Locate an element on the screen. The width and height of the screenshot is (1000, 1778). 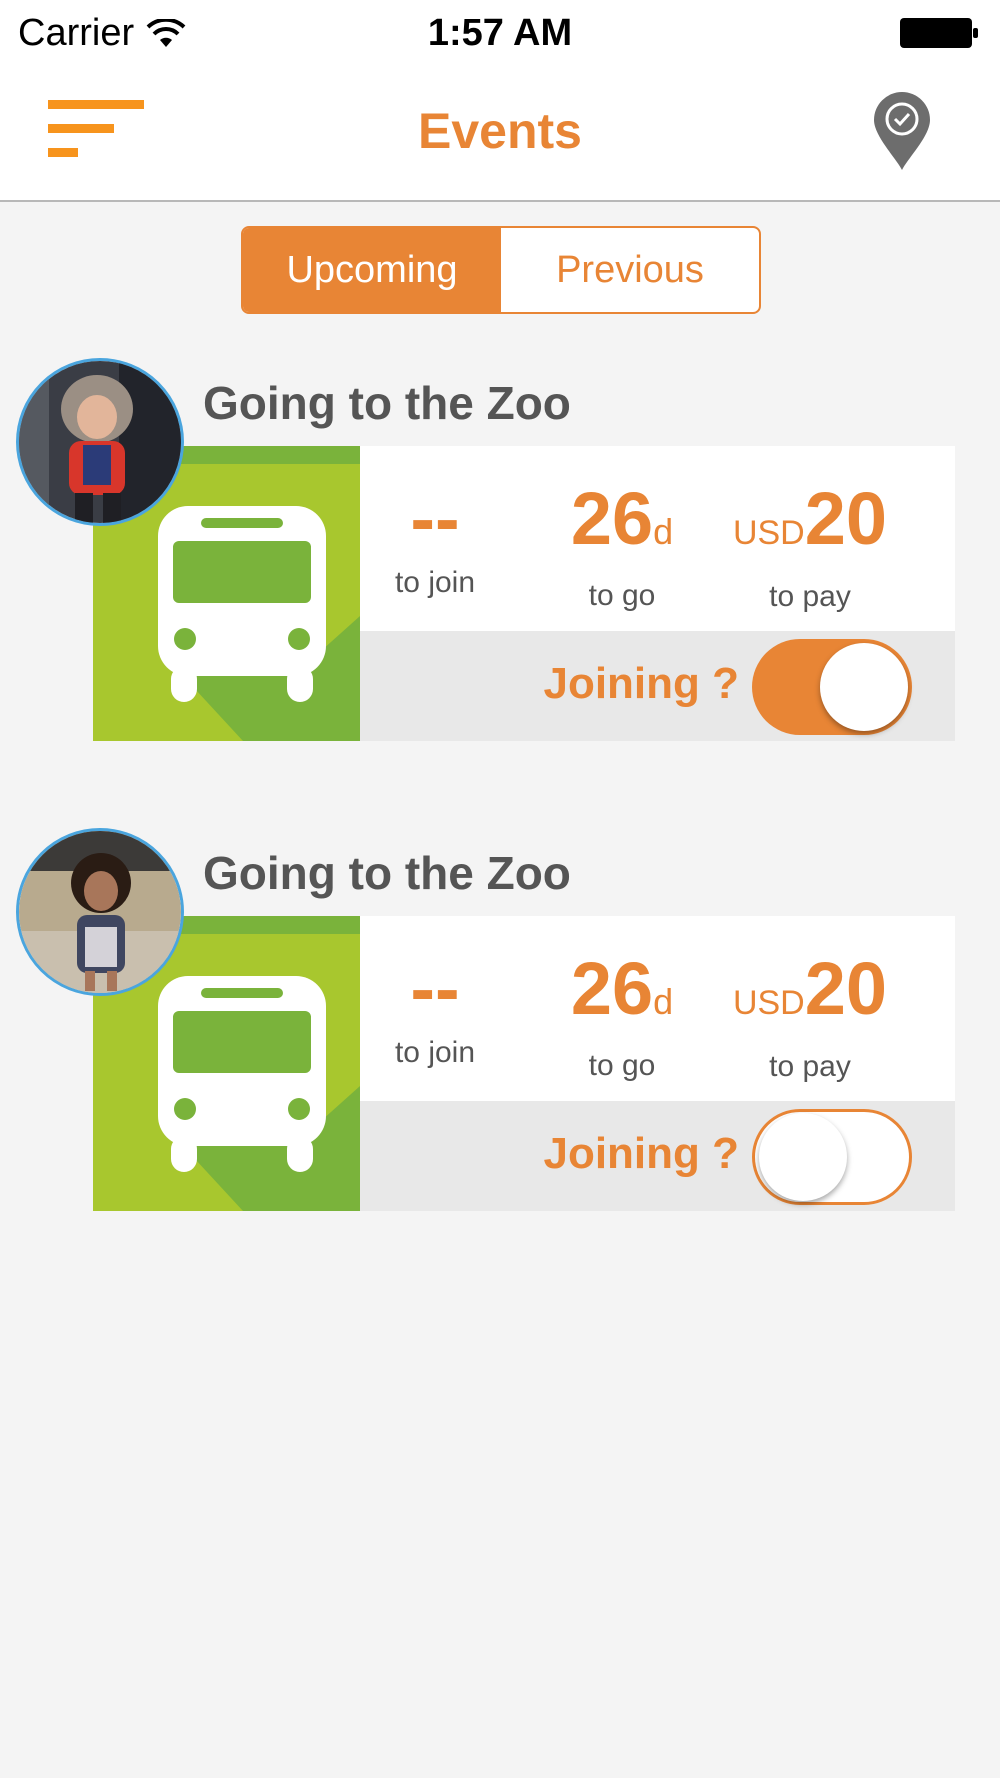
tab-upcoming: Upcoming is located at coordinates (372, 270).